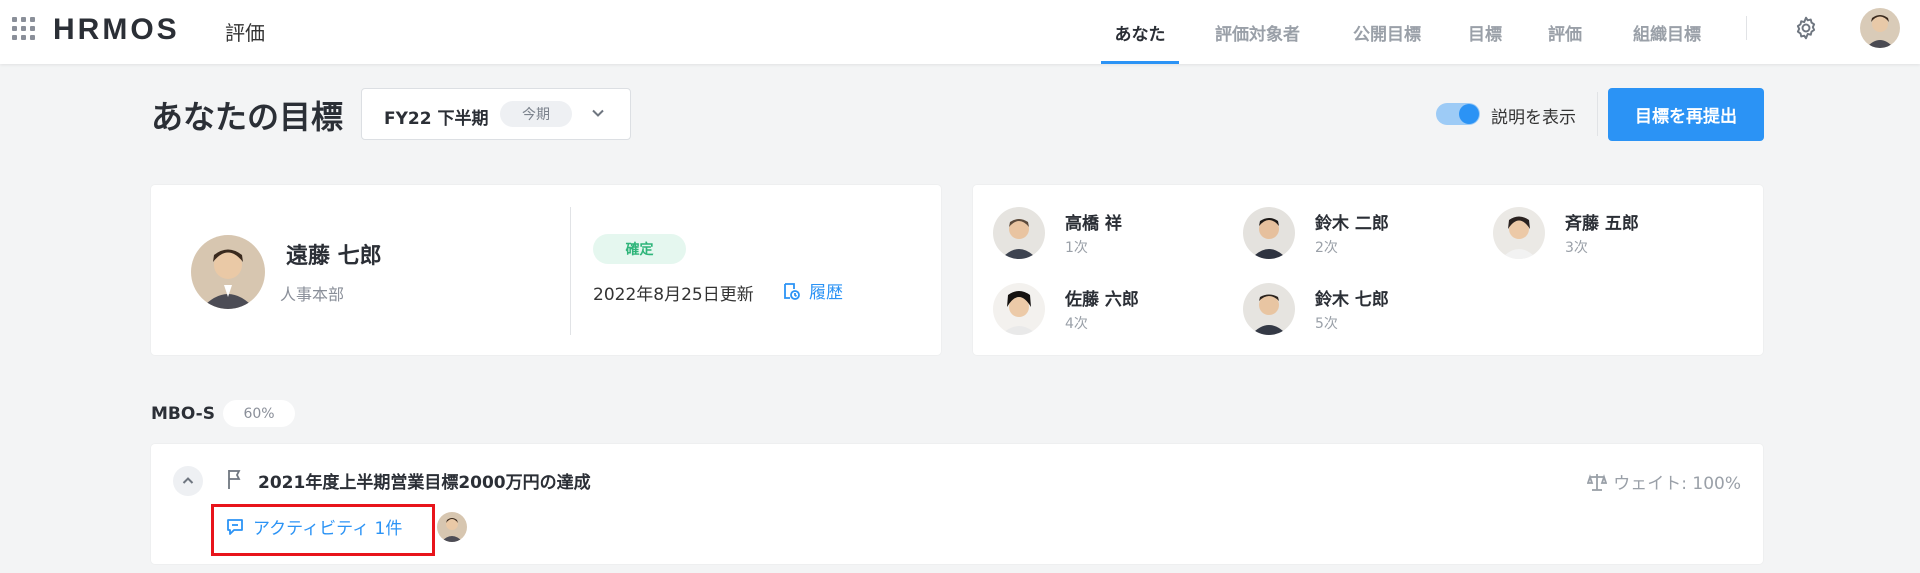  Describe the element at coordinates (1352, 300) in the screenshot. I see `evaluator-name: 鈴木 七郎` at that location.